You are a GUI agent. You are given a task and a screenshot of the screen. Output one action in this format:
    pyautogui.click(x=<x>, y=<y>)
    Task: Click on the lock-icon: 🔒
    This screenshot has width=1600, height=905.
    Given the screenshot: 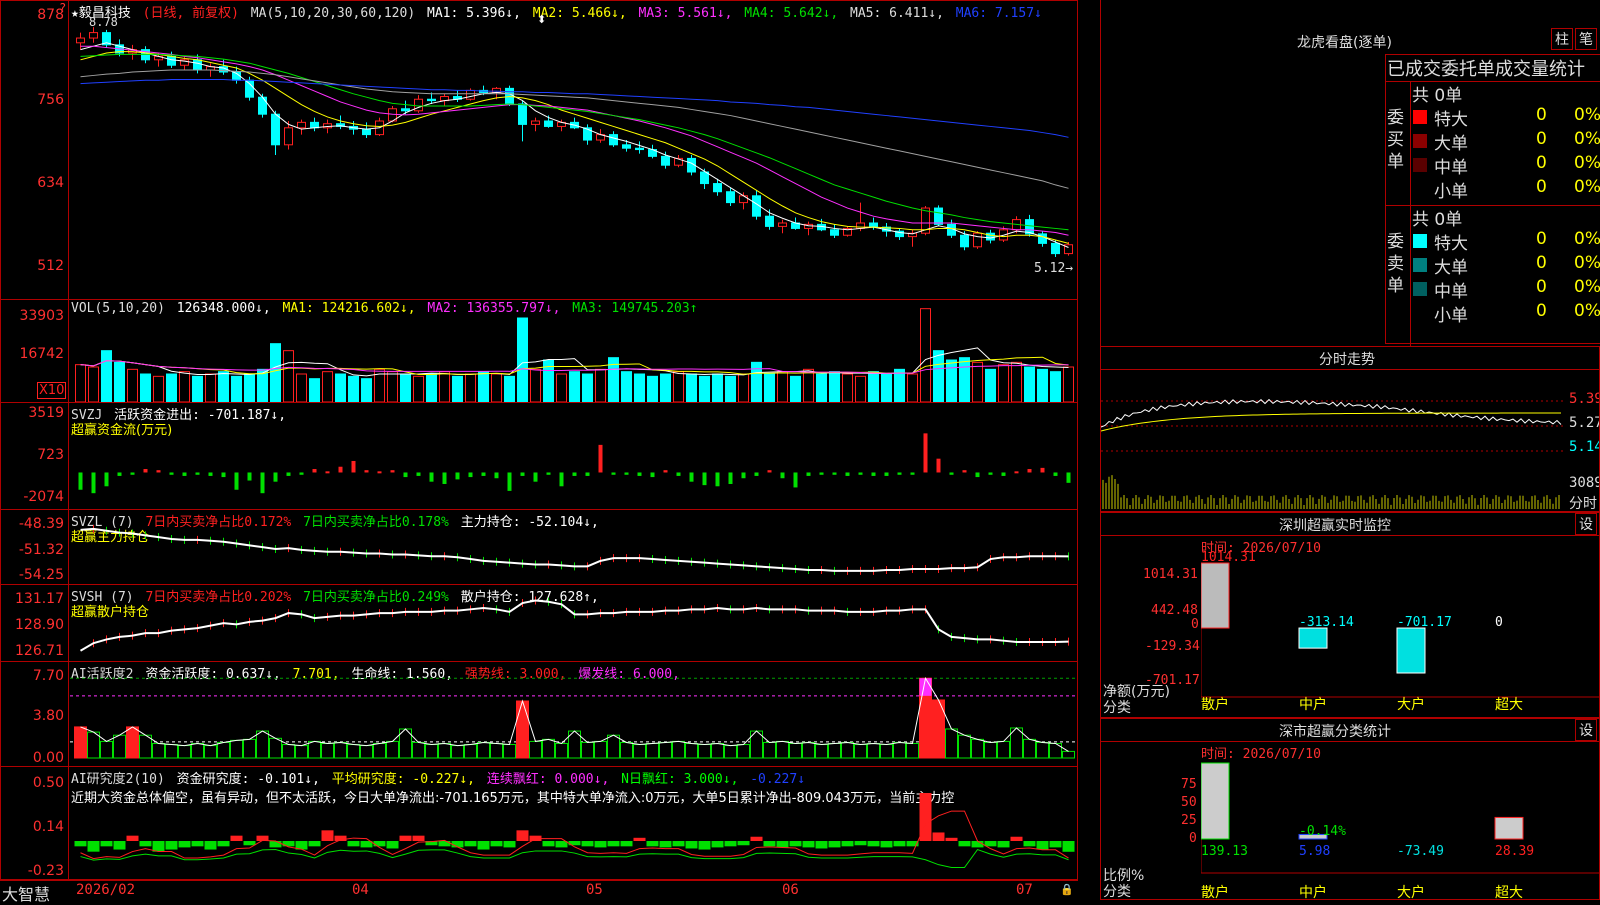 What is the action you would take?
    pyautogui.click(x=1067, y=889)
    